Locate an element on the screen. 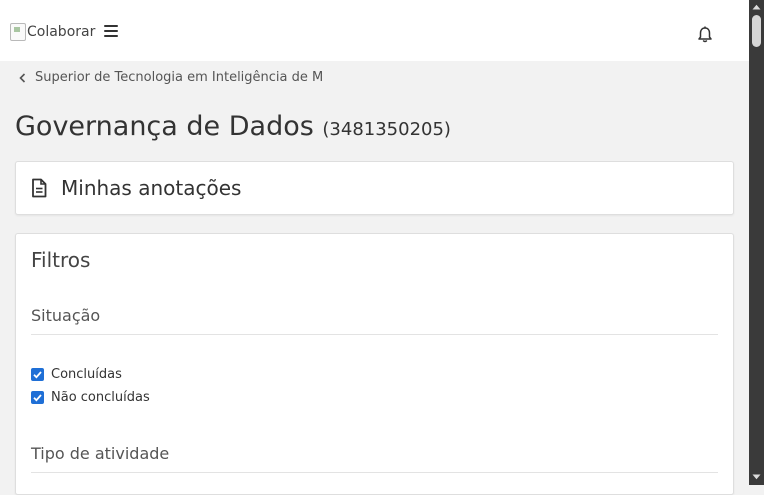 This screenshot has width=764, height=495. logo: Colaborar is located at coordinates (52, 32).